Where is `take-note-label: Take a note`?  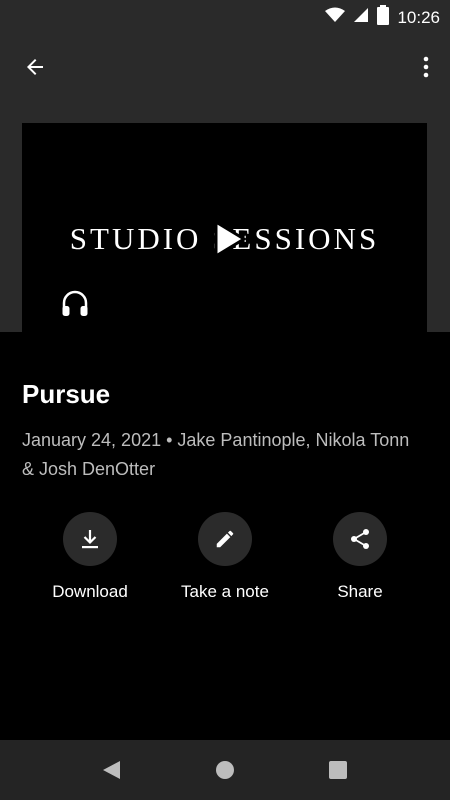
take-note-label: Take a note is located at coordinates (225, 591).